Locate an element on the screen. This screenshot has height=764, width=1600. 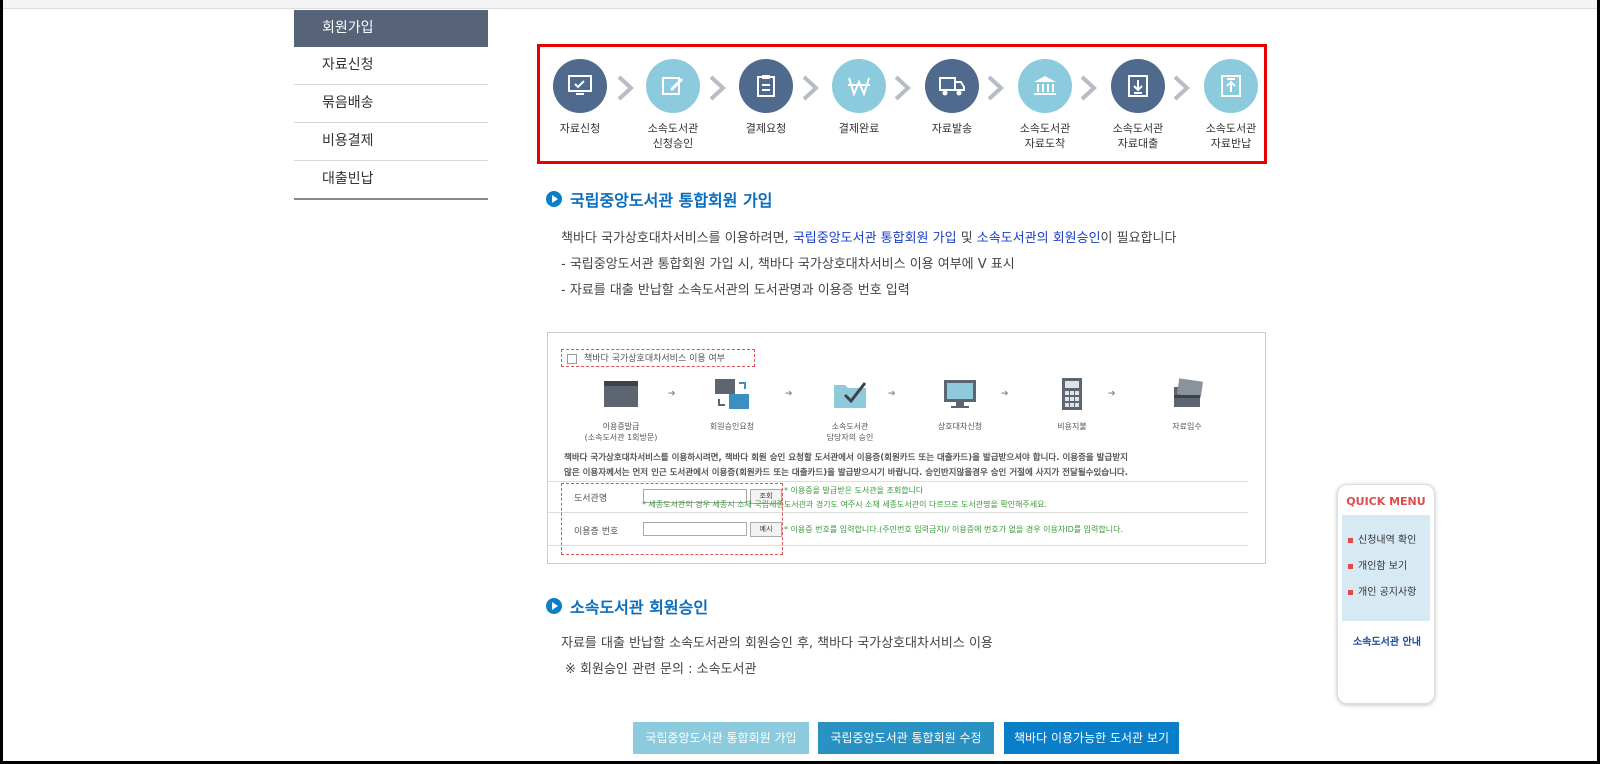
quick-menu-library-guide: 소속도서관 안내 is located at coordinates (1387, 640).